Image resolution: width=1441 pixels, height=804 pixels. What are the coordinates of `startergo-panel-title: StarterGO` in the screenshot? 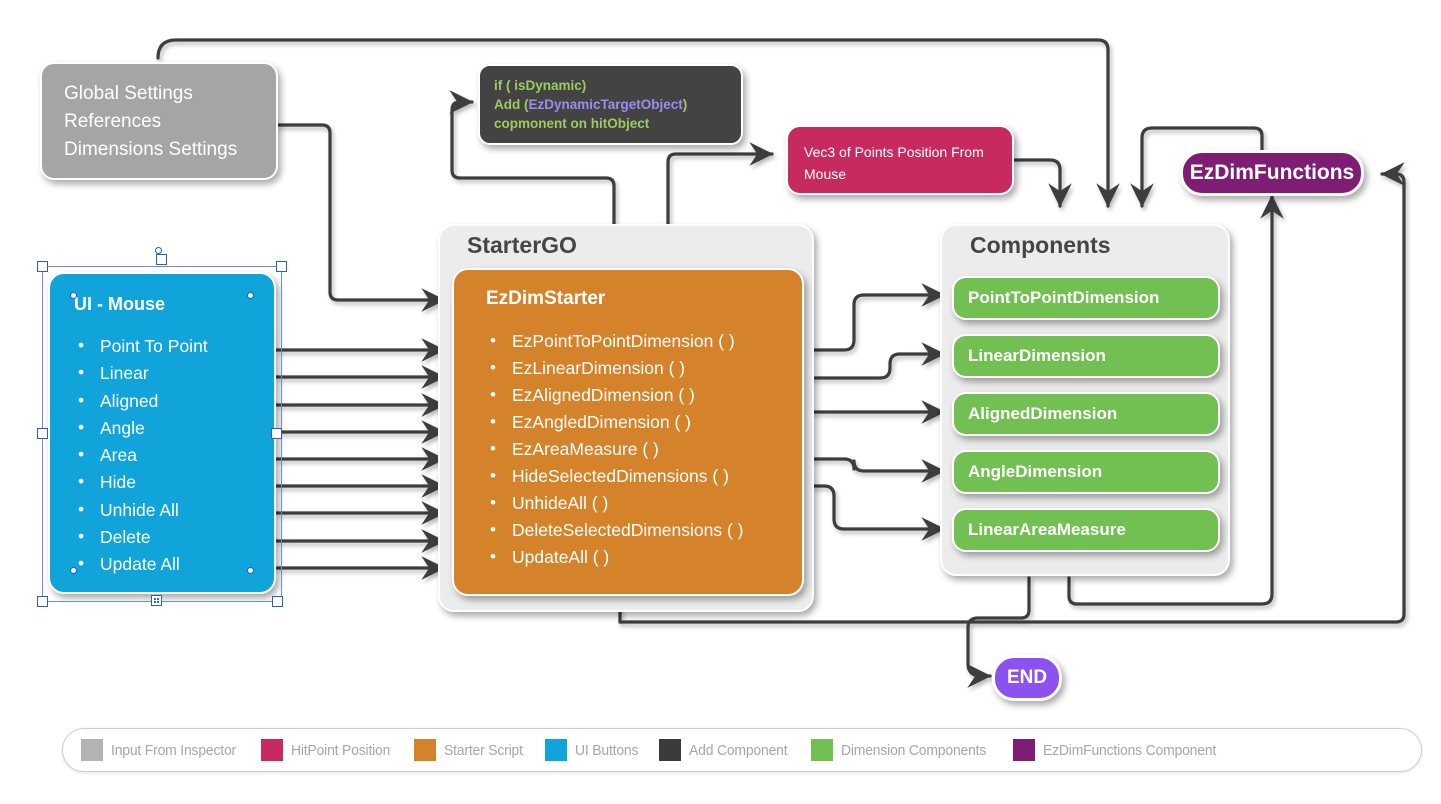 It's located at (522, 245).